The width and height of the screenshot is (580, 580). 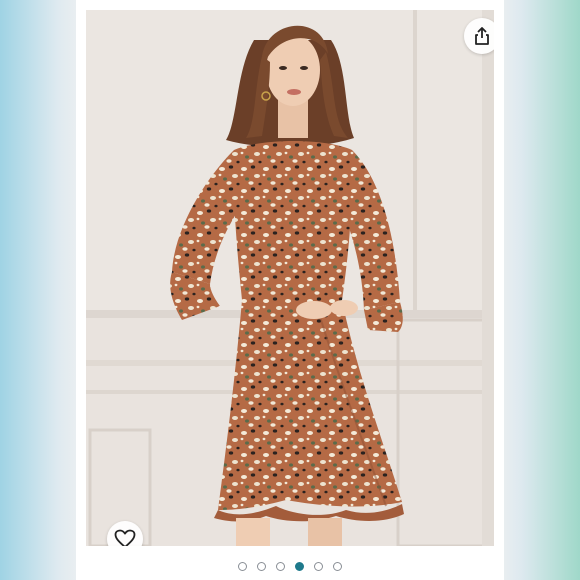 I want to click on share-button, so click(x=479, y=36).